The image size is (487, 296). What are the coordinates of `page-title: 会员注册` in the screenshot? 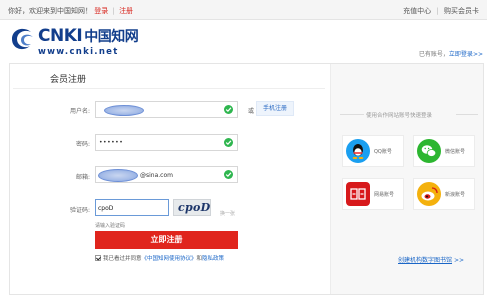 It's located at (68, 80).